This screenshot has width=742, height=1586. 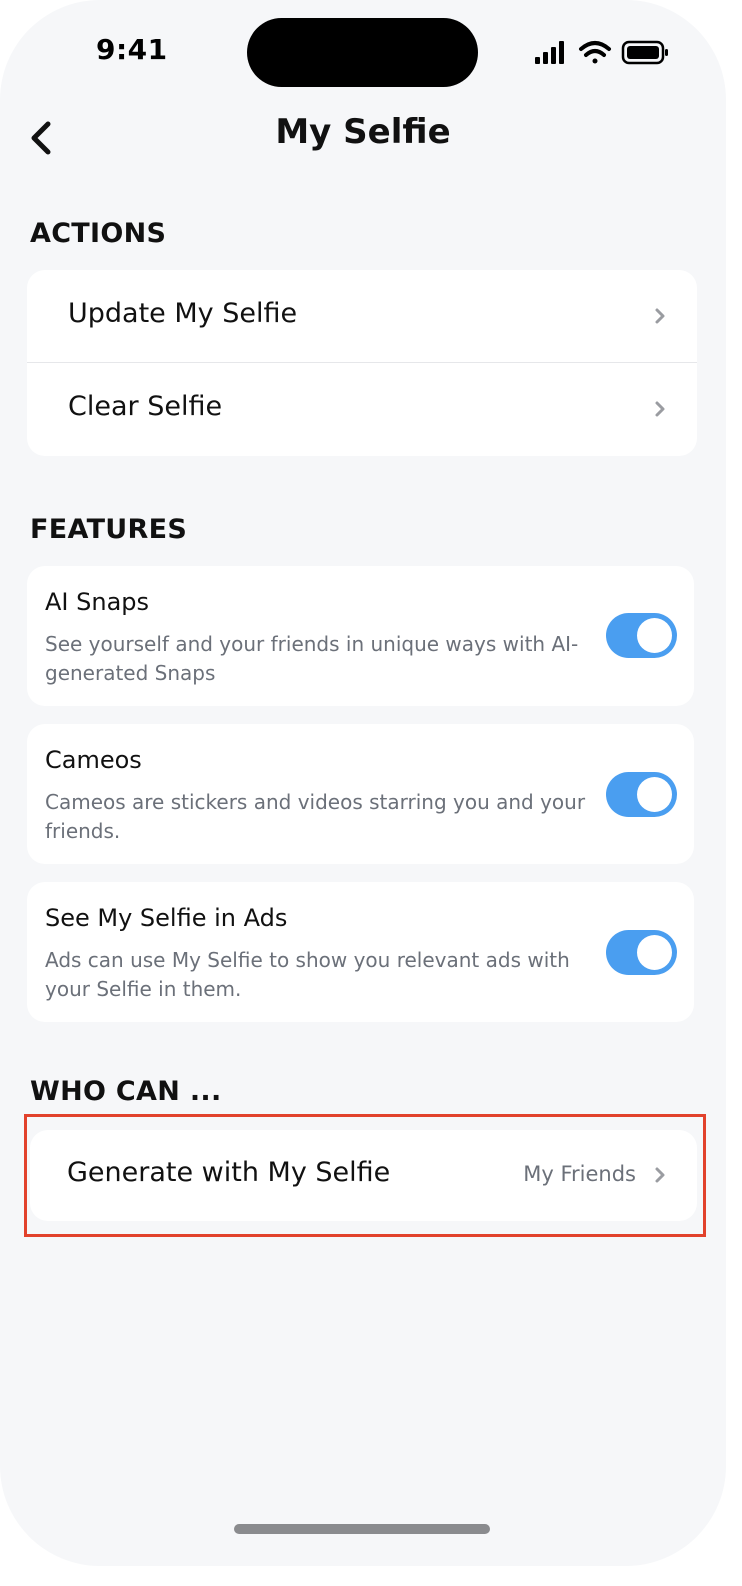 I want to click on cameos-toggle, so click(x=641, y=794).